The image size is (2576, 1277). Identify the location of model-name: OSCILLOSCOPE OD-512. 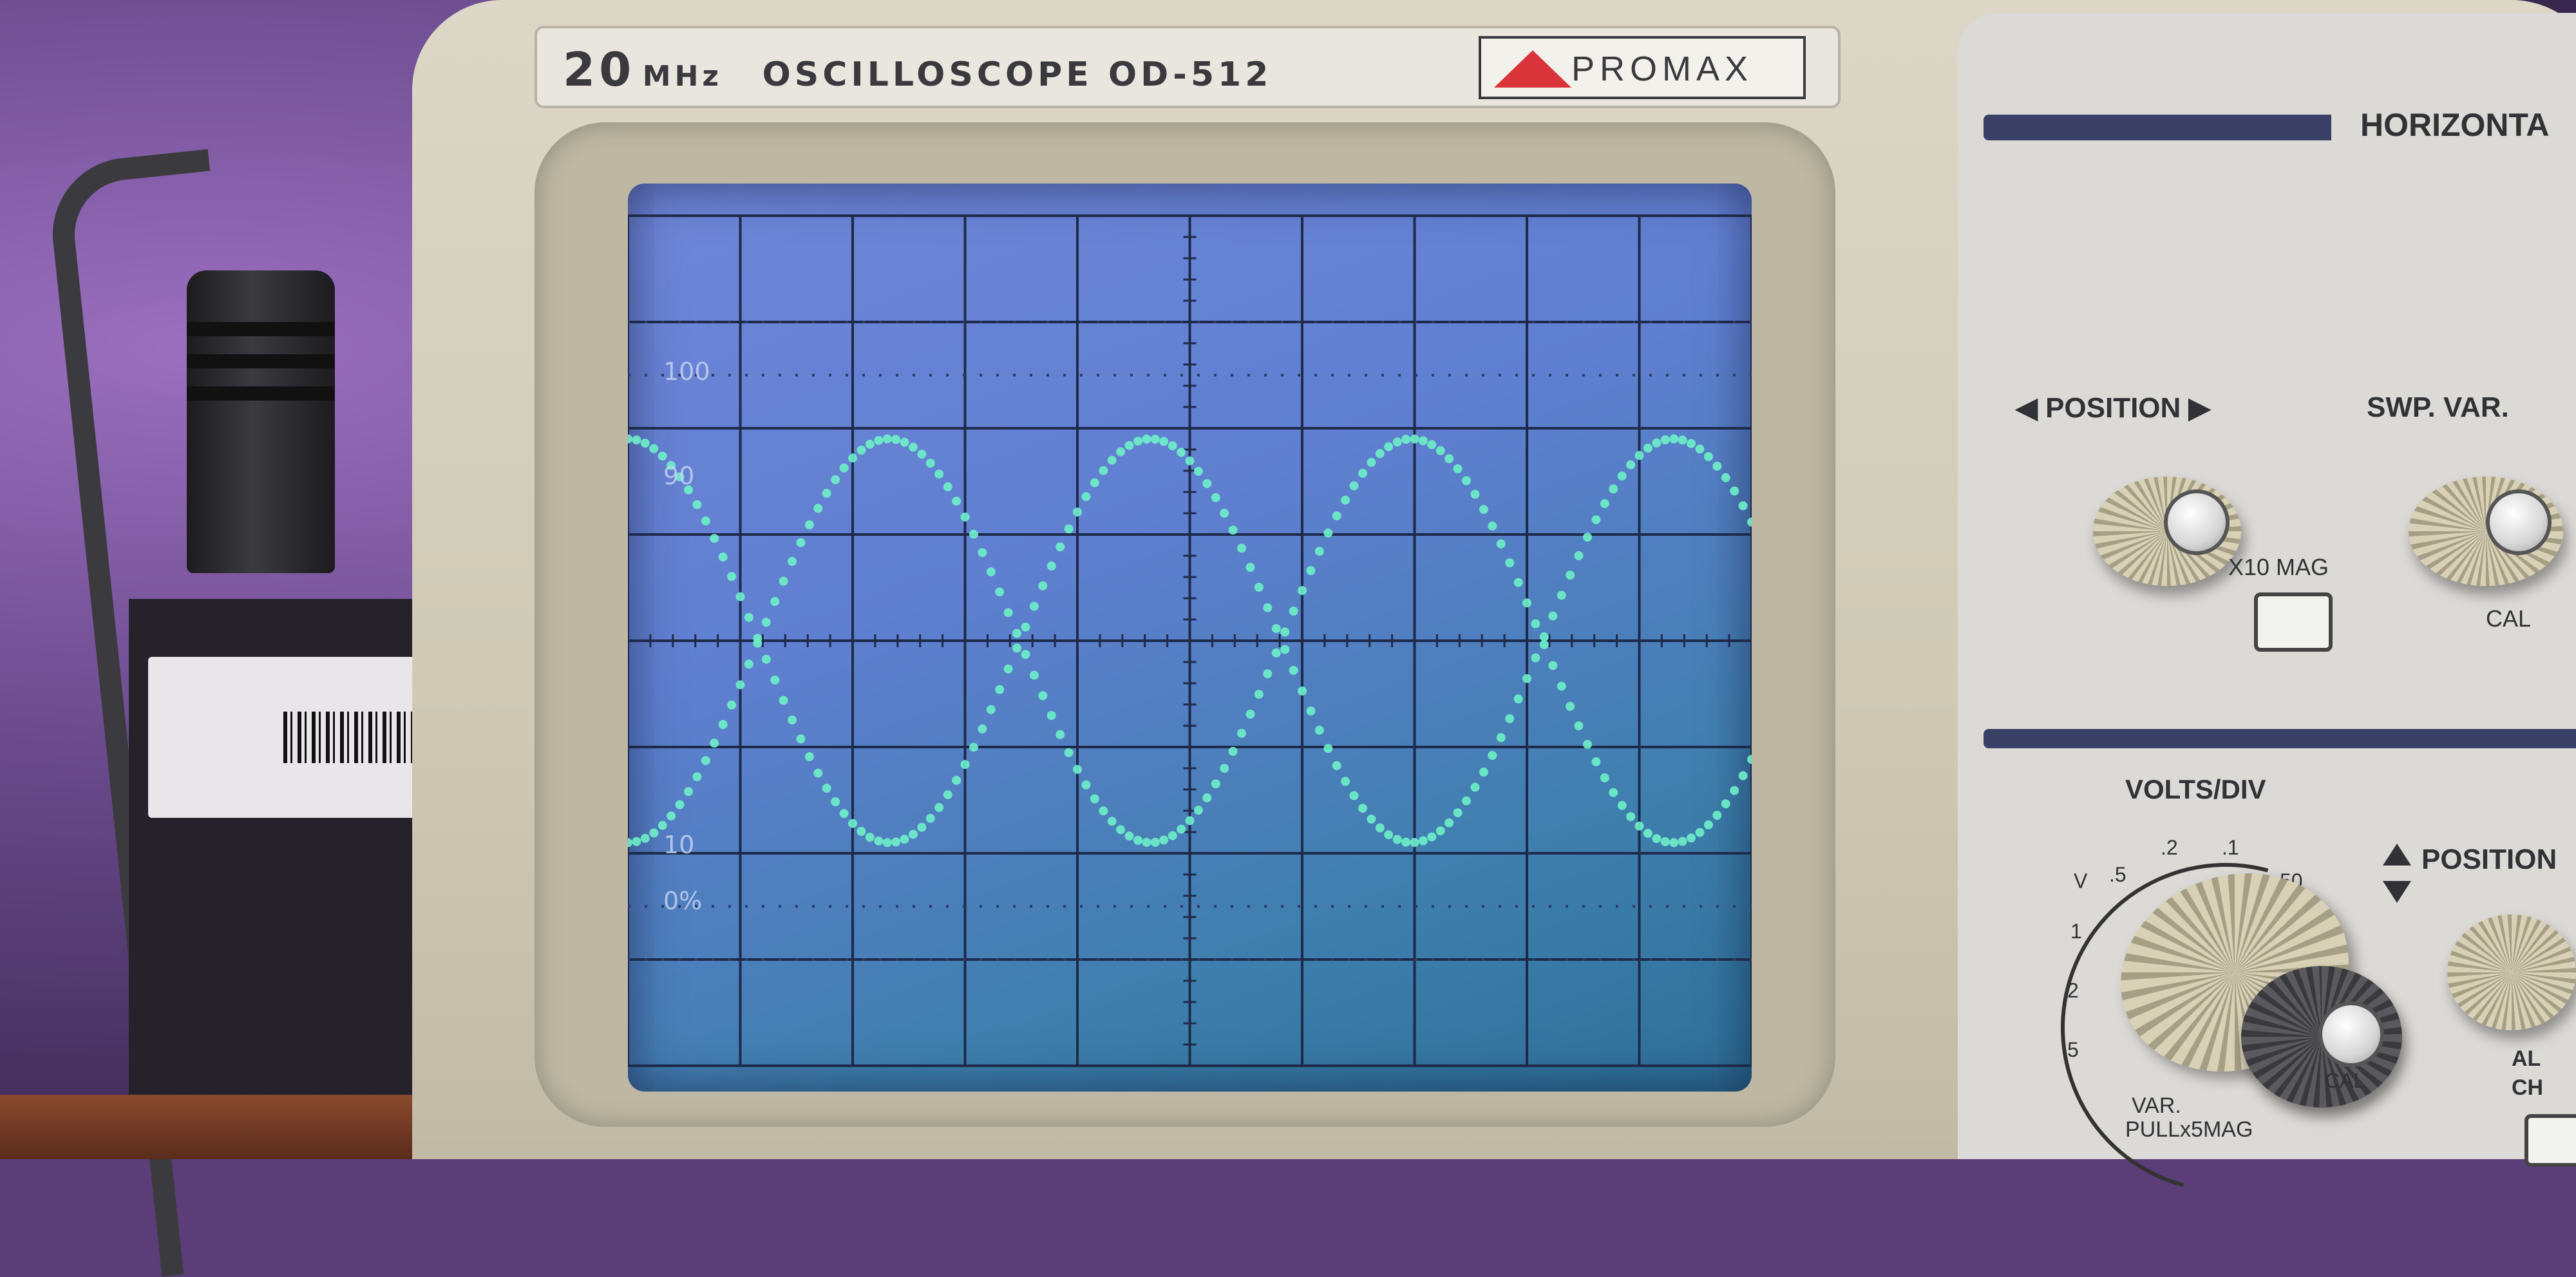
(1017, 74).